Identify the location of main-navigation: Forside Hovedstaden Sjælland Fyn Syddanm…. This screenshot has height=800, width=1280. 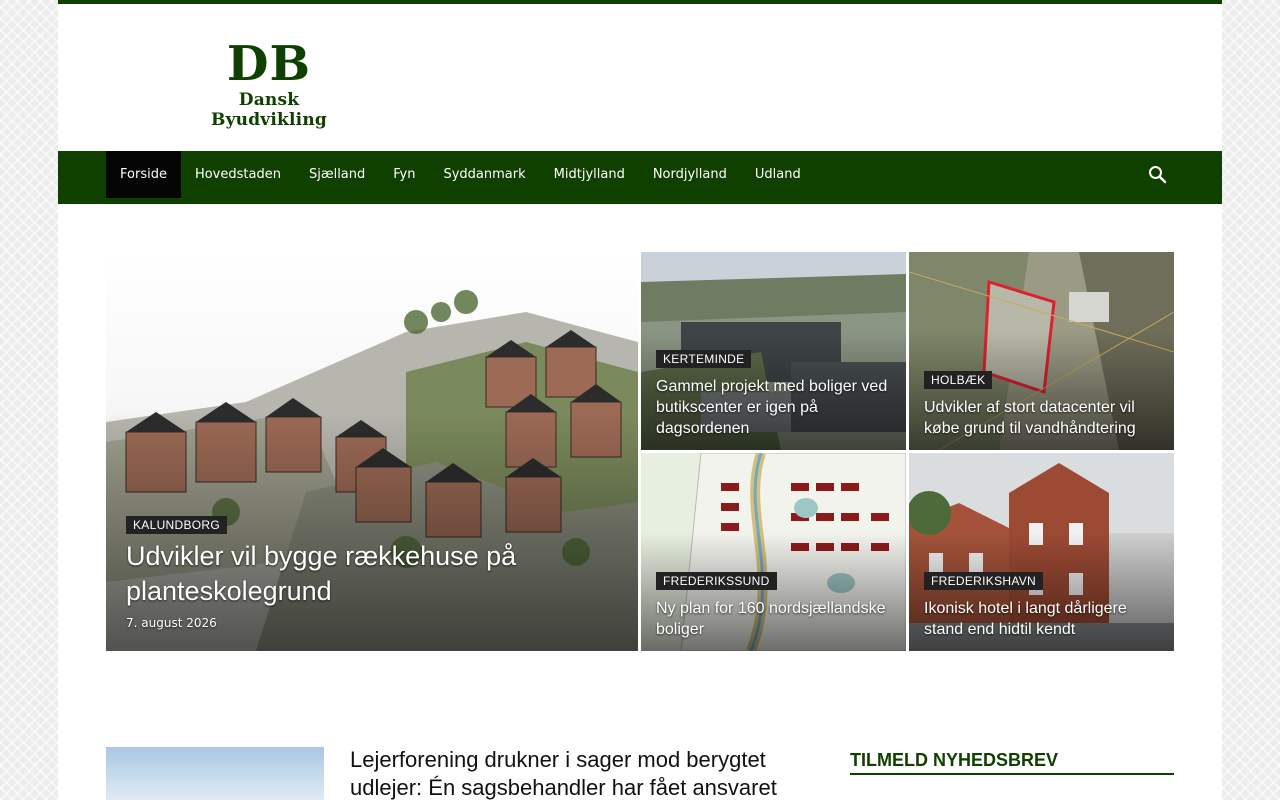
(640, 177).